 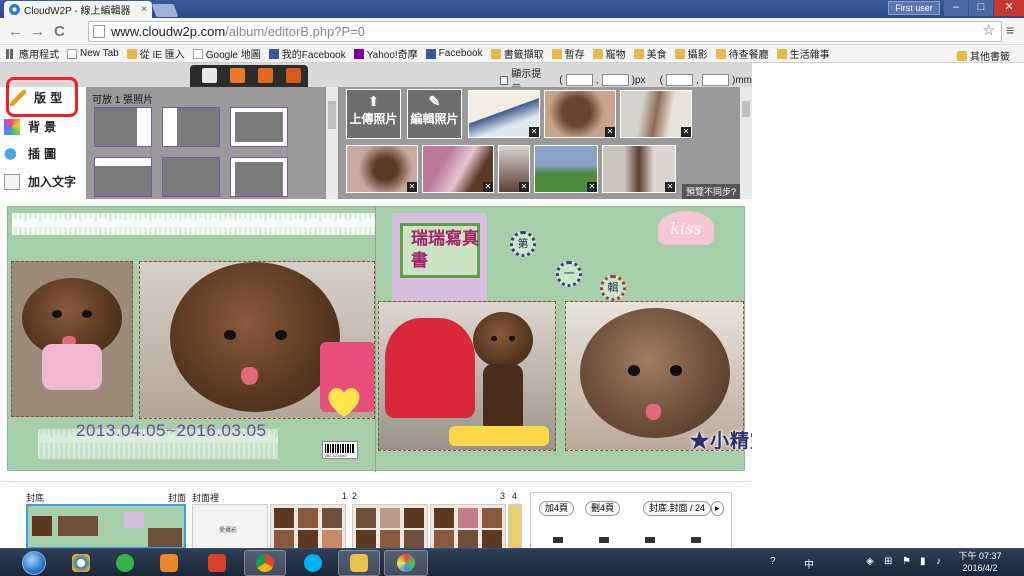 I want to click on layout-grid-icon, so click(x=237, y=75).